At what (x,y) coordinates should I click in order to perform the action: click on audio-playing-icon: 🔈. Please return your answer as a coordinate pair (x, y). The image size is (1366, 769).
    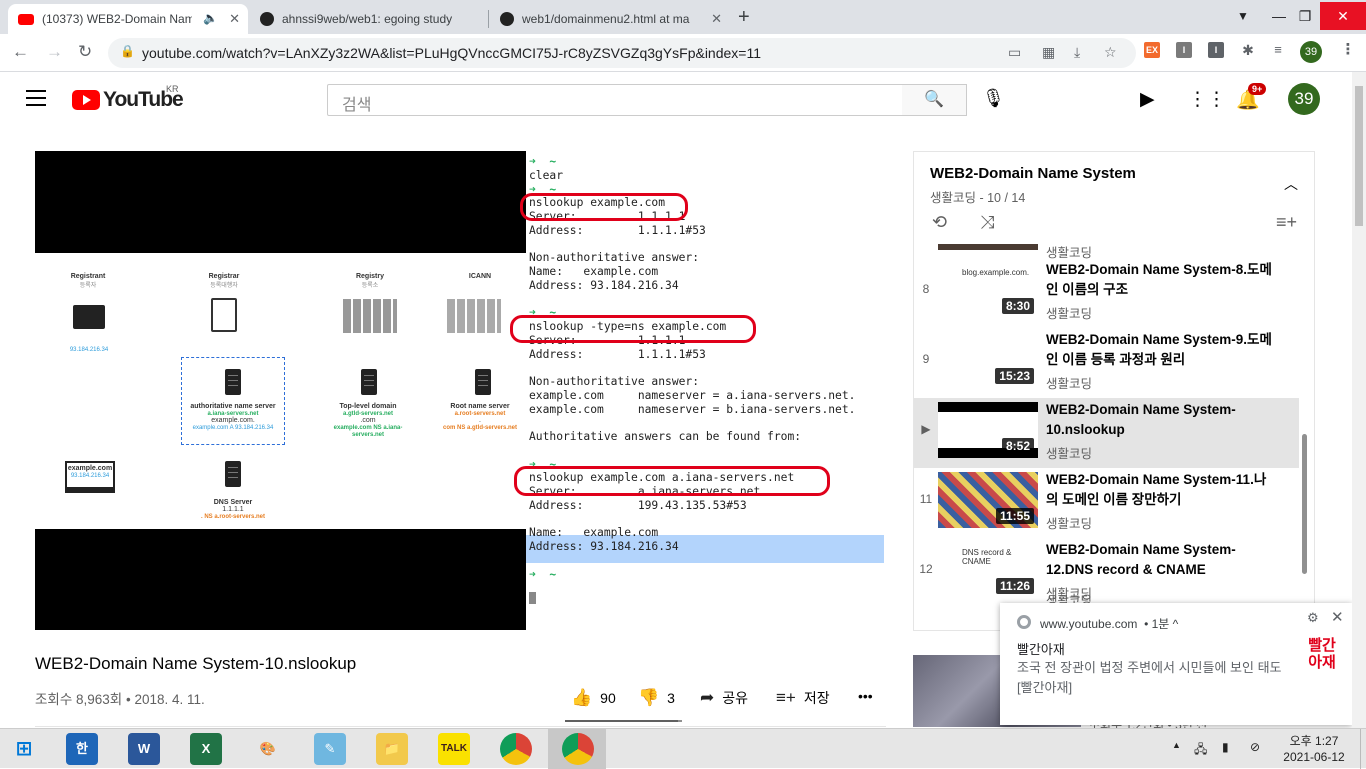
    Looking at the image, I should click on (210, 18).